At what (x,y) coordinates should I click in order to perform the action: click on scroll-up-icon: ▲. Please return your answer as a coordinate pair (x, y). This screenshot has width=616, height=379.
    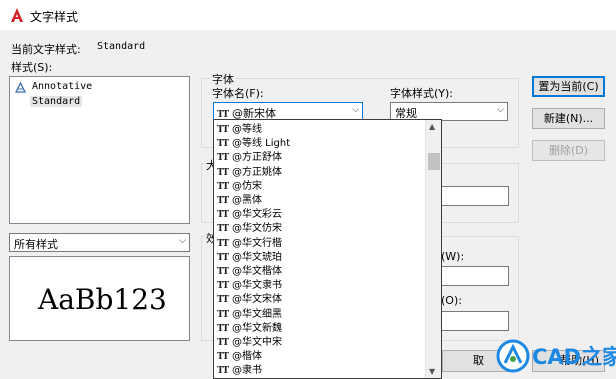
    Looking at the image, I should click on (432, 126).